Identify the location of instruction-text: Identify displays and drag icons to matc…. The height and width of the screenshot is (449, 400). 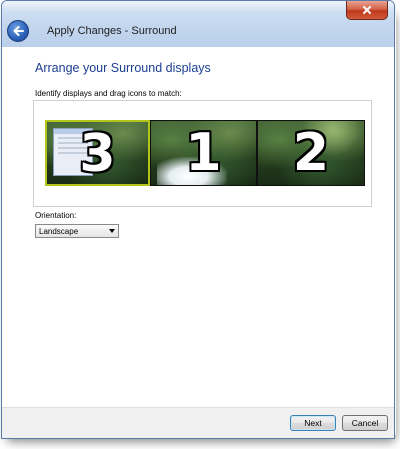
(108, 93).